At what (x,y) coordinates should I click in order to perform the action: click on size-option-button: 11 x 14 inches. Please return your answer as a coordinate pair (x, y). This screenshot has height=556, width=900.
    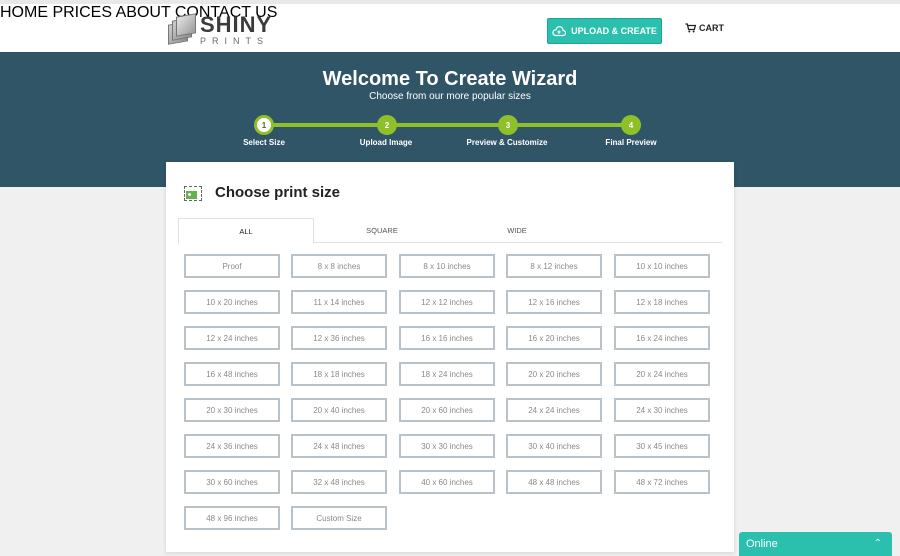
    Looking at the image, I should click on (339, 302).